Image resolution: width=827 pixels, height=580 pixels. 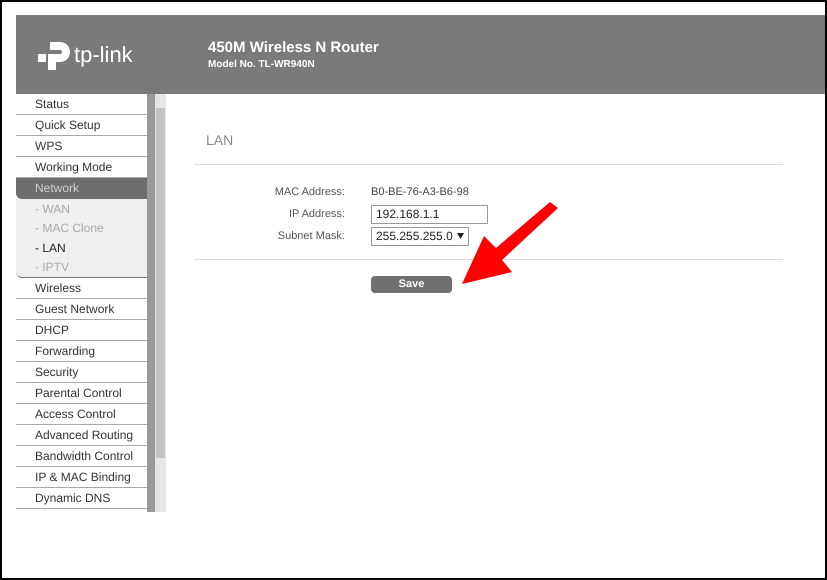 I want to click on field-value: B0-BE-76-A3-B6-98, so click(x=420, y=192).